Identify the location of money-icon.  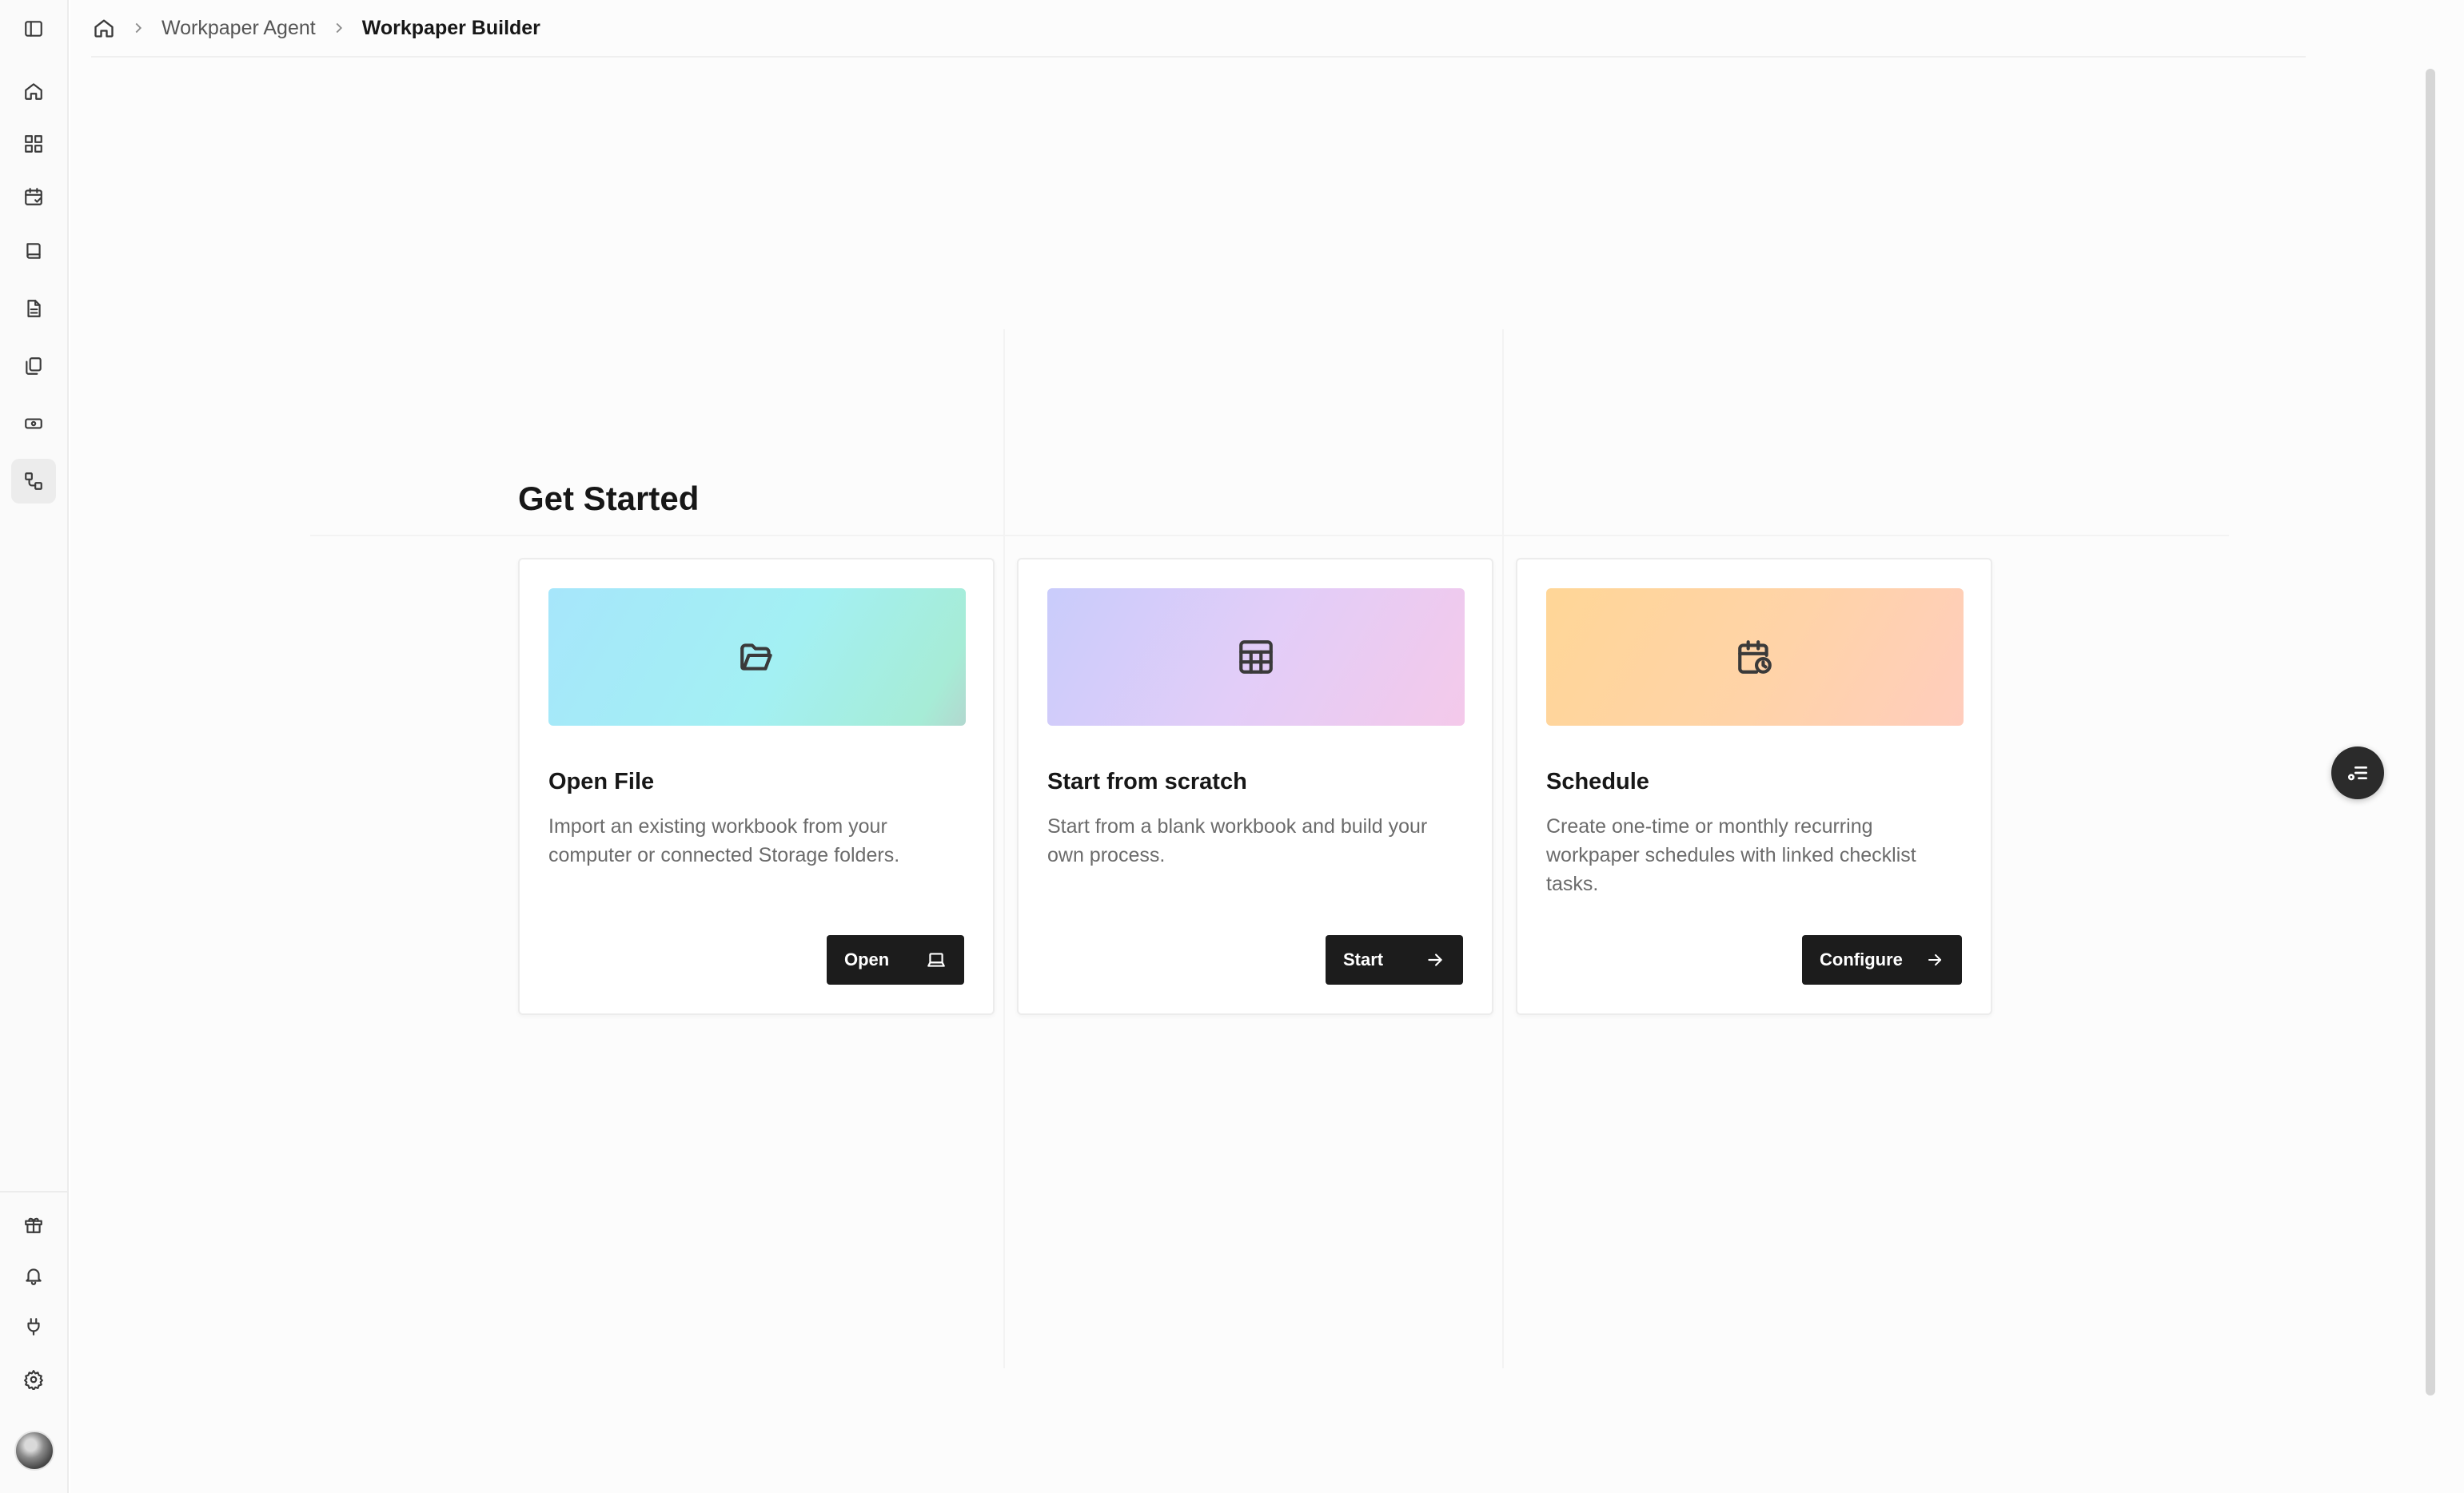
(33, 424).